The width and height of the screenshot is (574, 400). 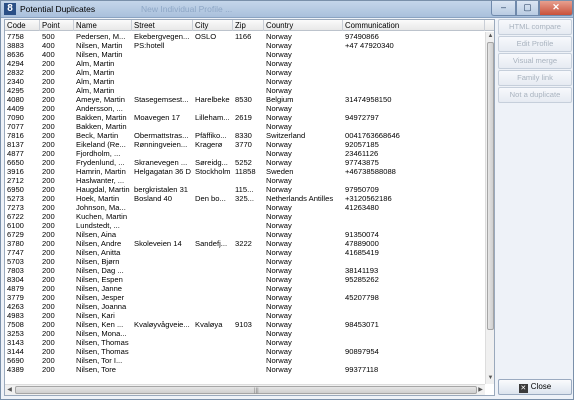 I want to click on table-row: 4879 200 Nilsen, Janne Norway, so click(x=245, y=288).